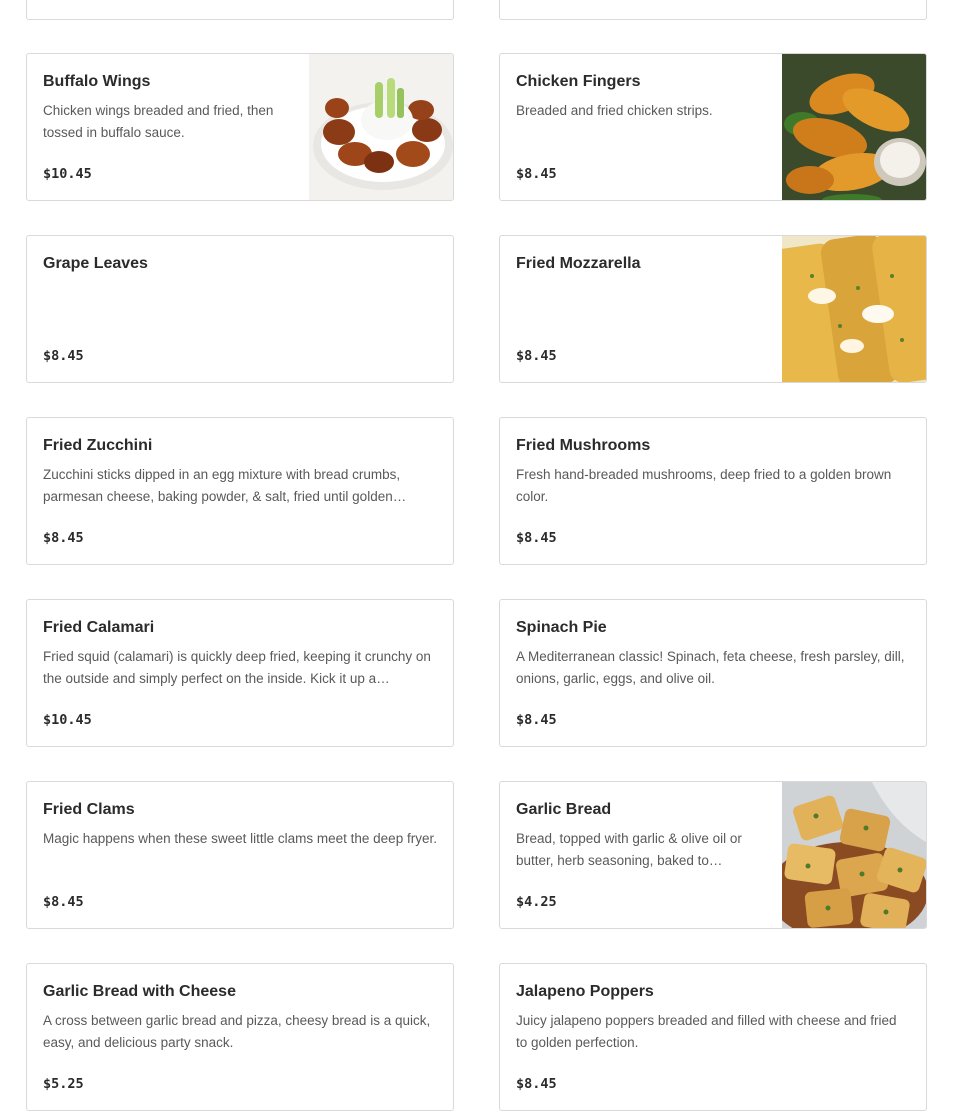  I want to click on menu-item-price: $5.25, so click(63, 1084).